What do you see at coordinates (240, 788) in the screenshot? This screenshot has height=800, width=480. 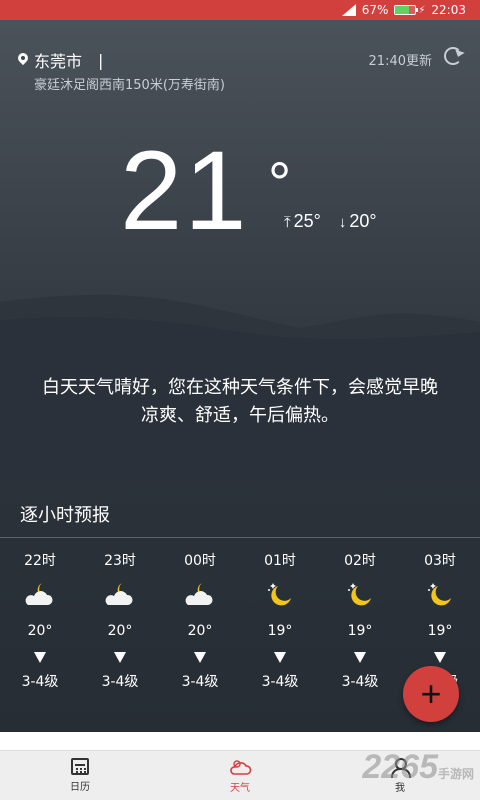 I see `tab-label: 天气` at bounding box center [240, 788].